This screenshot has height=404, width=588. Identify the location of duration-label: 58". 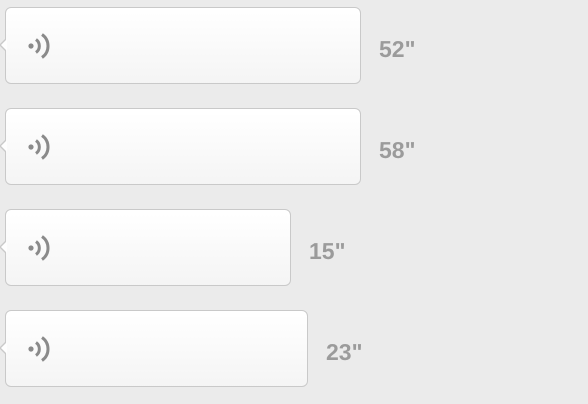
(397, 151).